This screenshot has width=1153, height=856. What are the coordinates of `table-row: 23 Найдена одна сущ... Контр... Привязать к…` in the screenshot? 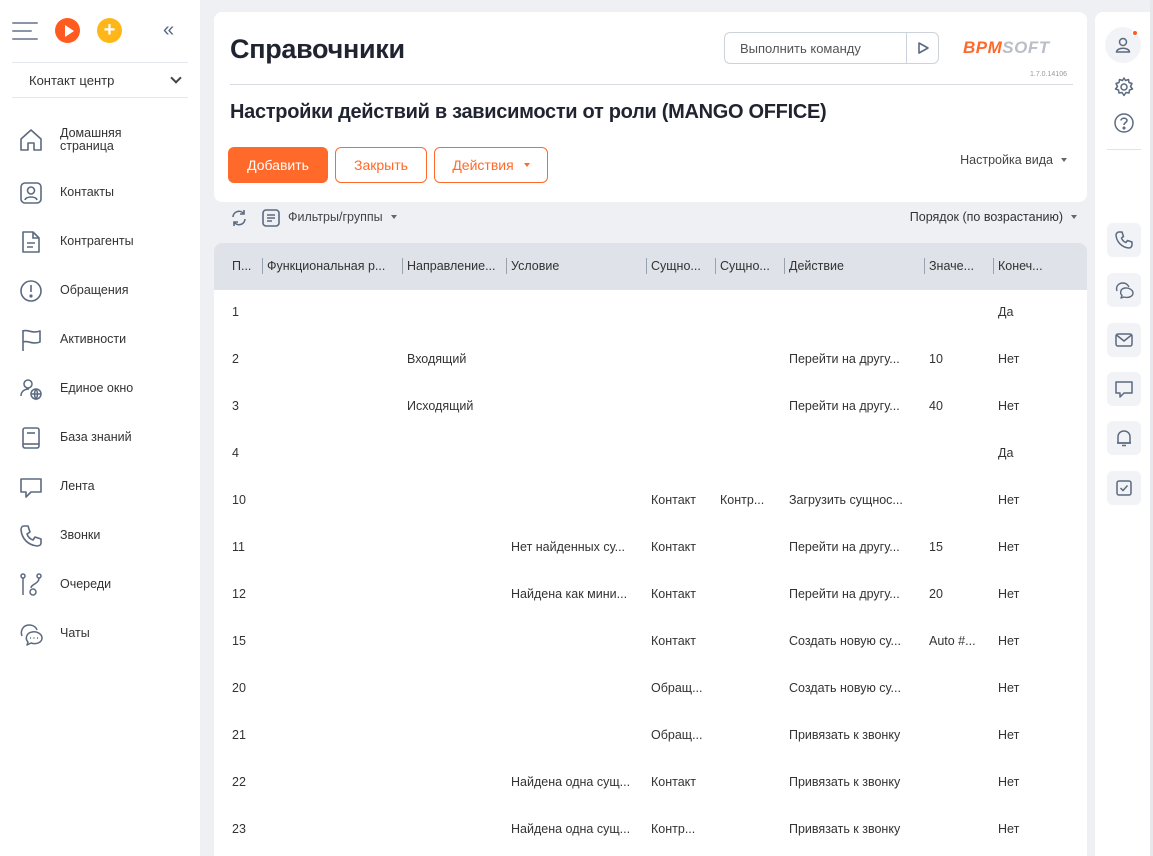 It's located at (650, 830).